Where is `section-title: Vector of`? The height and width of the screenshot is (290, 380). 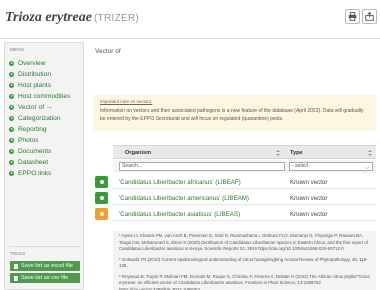 section-title: Vector of is located at coordinates (108, 51).